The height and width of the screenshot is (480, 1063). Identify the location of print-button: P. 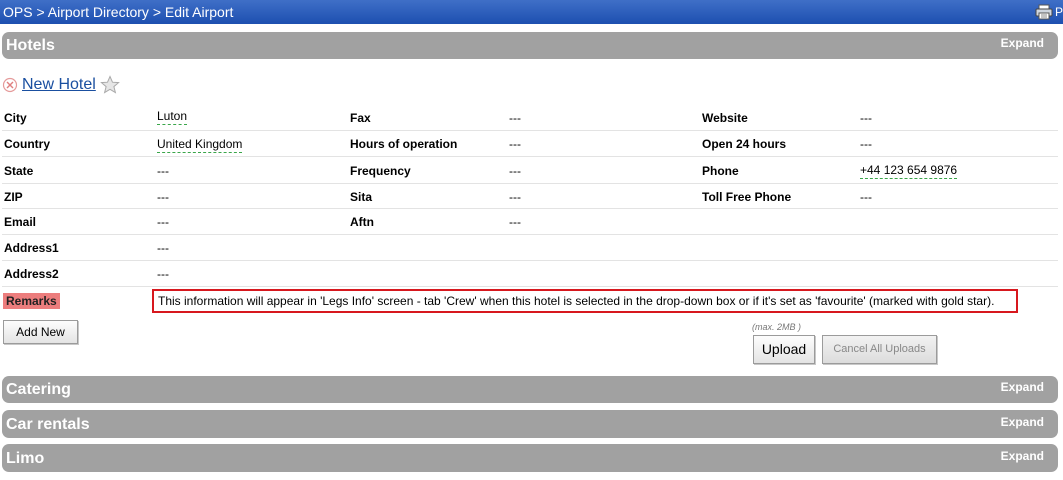
(1049, 12).